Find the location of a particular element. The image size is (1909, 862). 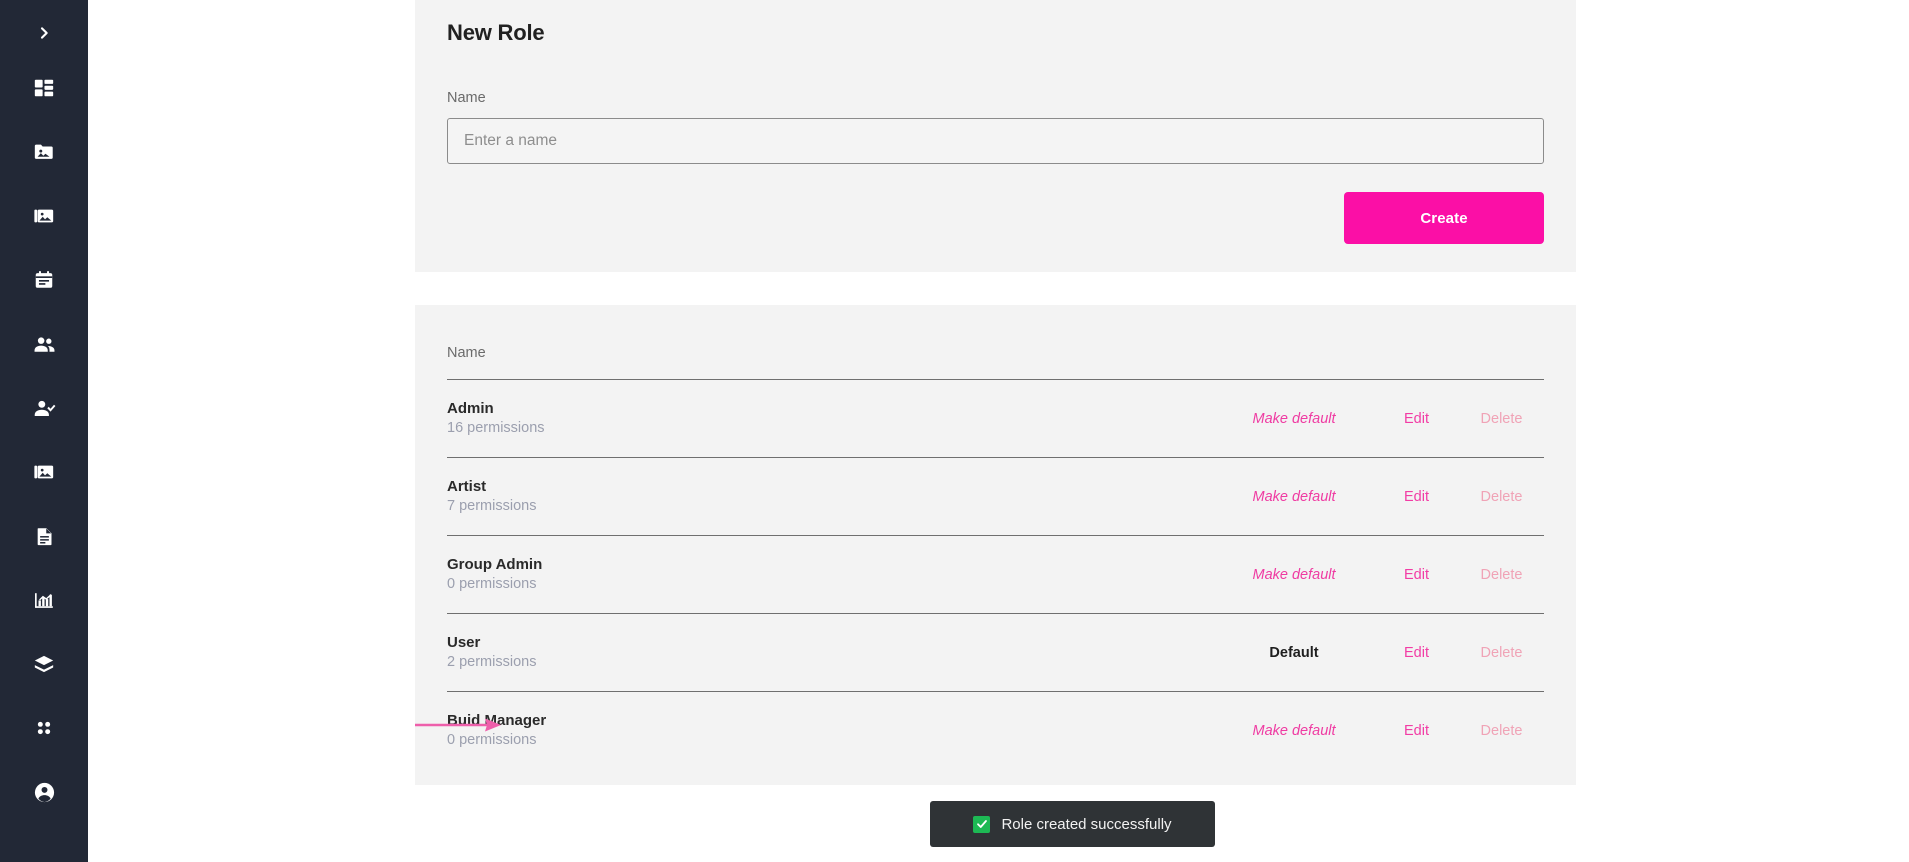

create-role-button: Create is located at coordinates (1444, 218).